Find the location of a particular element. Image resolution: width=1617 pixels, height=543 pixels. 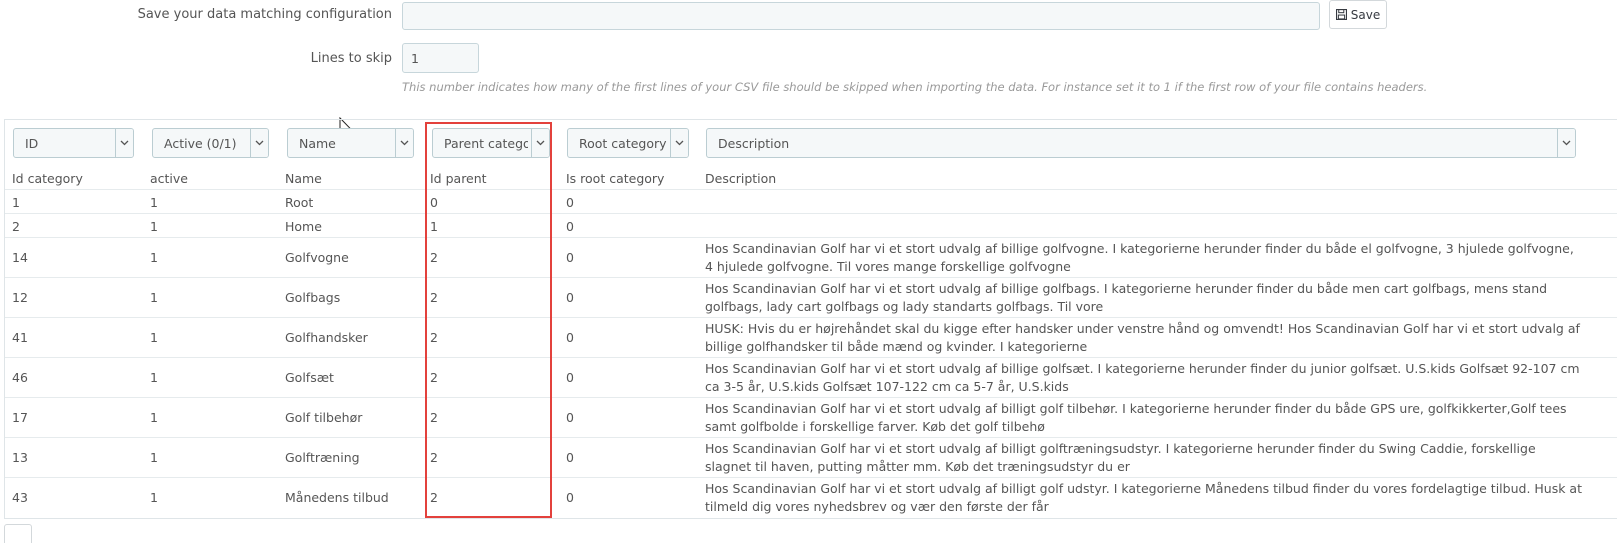

save-button-label: Save is located at coordinates (1365, 14).